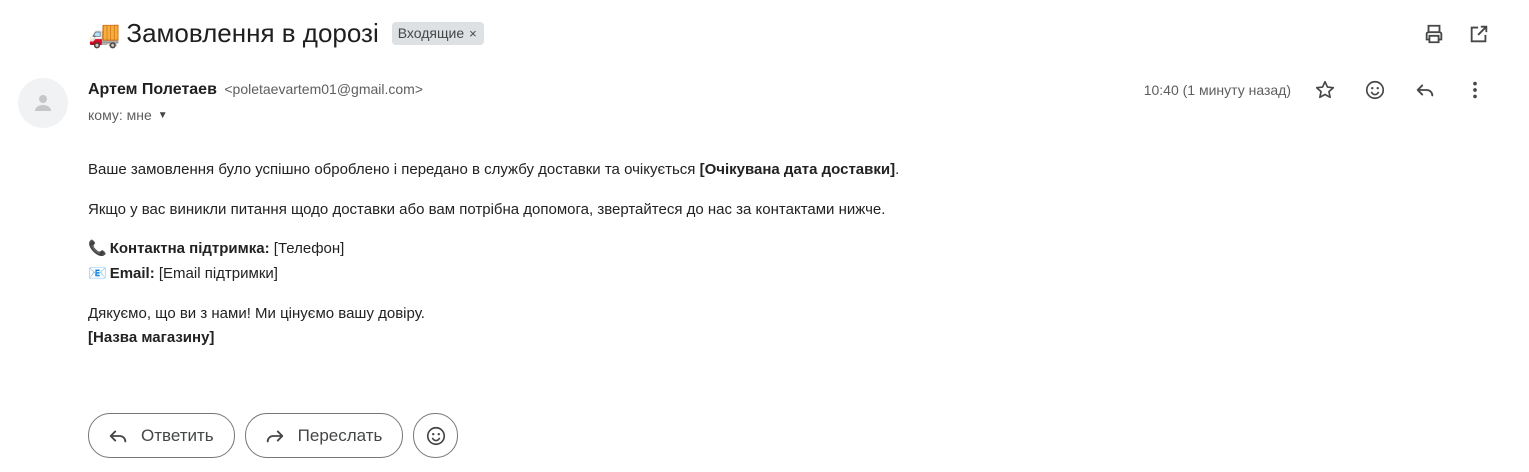 The height and width of the screenshot is (472, 1529). I want to click on person-icon, so click(43, 103).